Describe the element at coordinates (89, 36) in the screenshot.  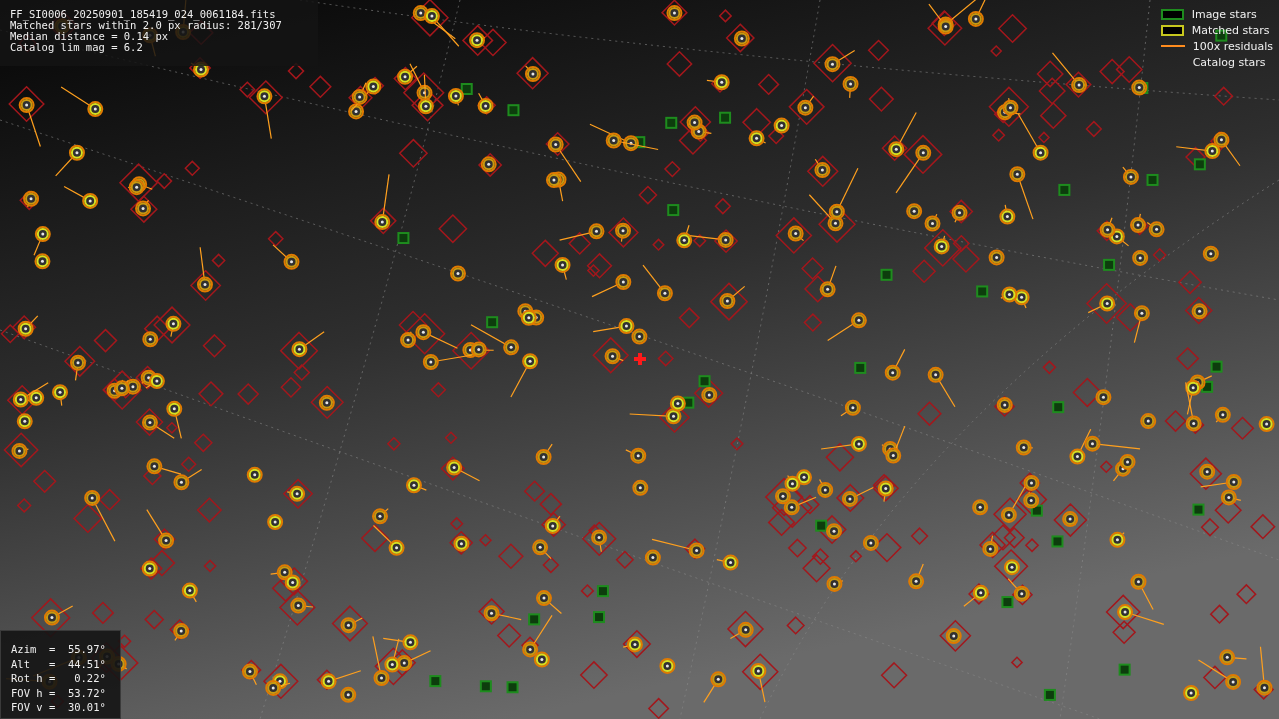
I see `info-text: Median distance = 0.14 px` at that location.